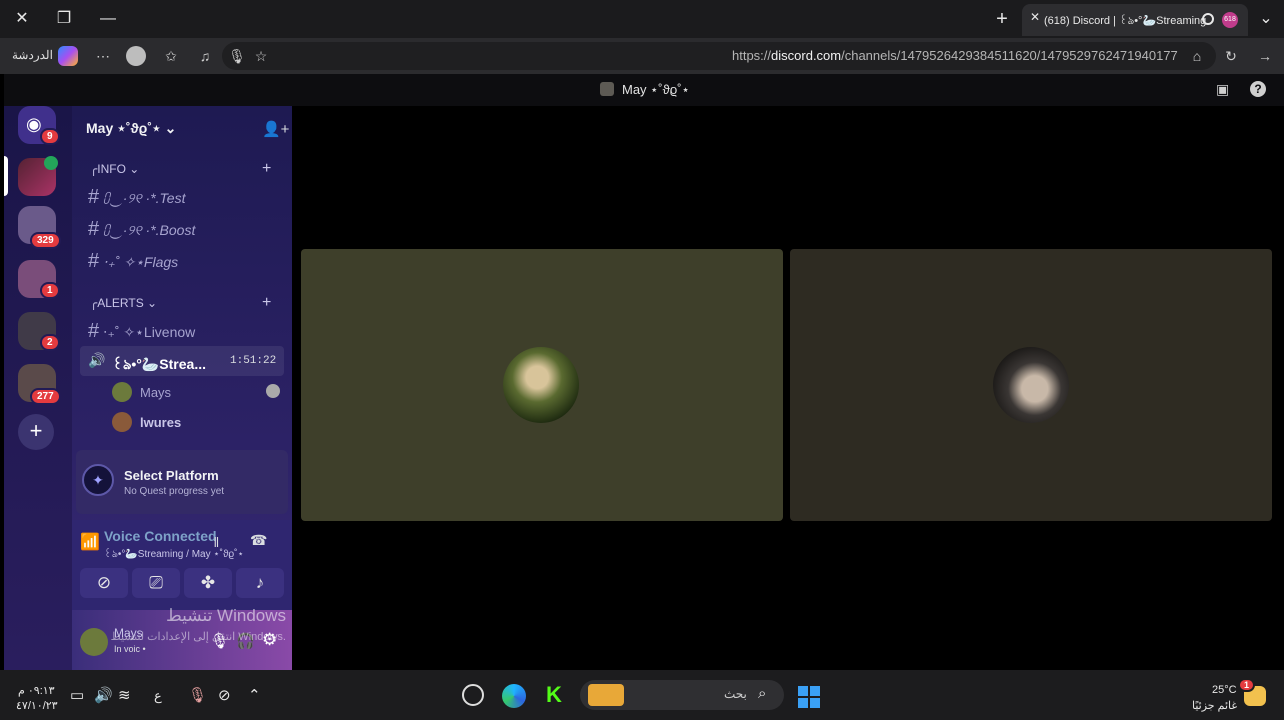 This screenshot has height=720, width=1284. What do you see at coordinates (762, 693) in the screenshot?
I see `search-icon: ⌕` at bounding box center [762, 693].